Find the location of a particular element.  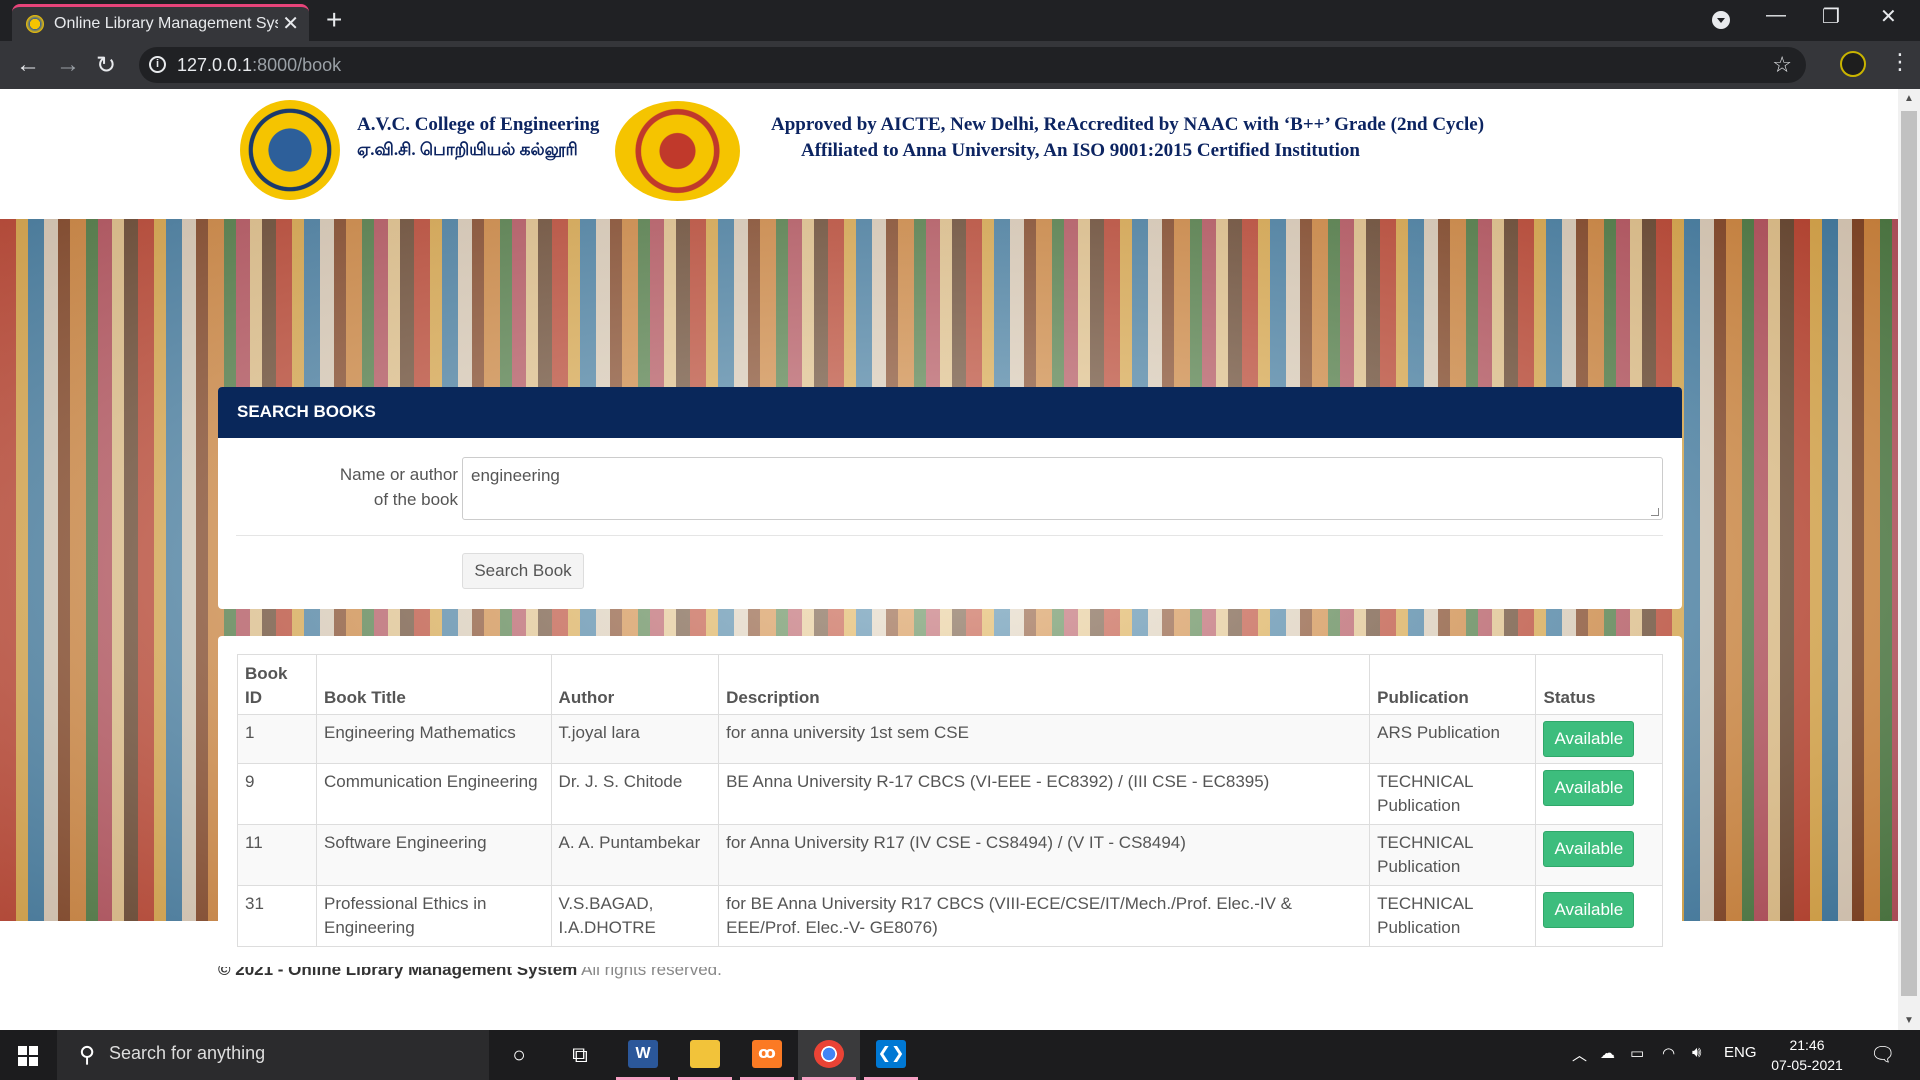

show-hidden-icons-icon: ︿ is located at coordinates (1579, 1054).